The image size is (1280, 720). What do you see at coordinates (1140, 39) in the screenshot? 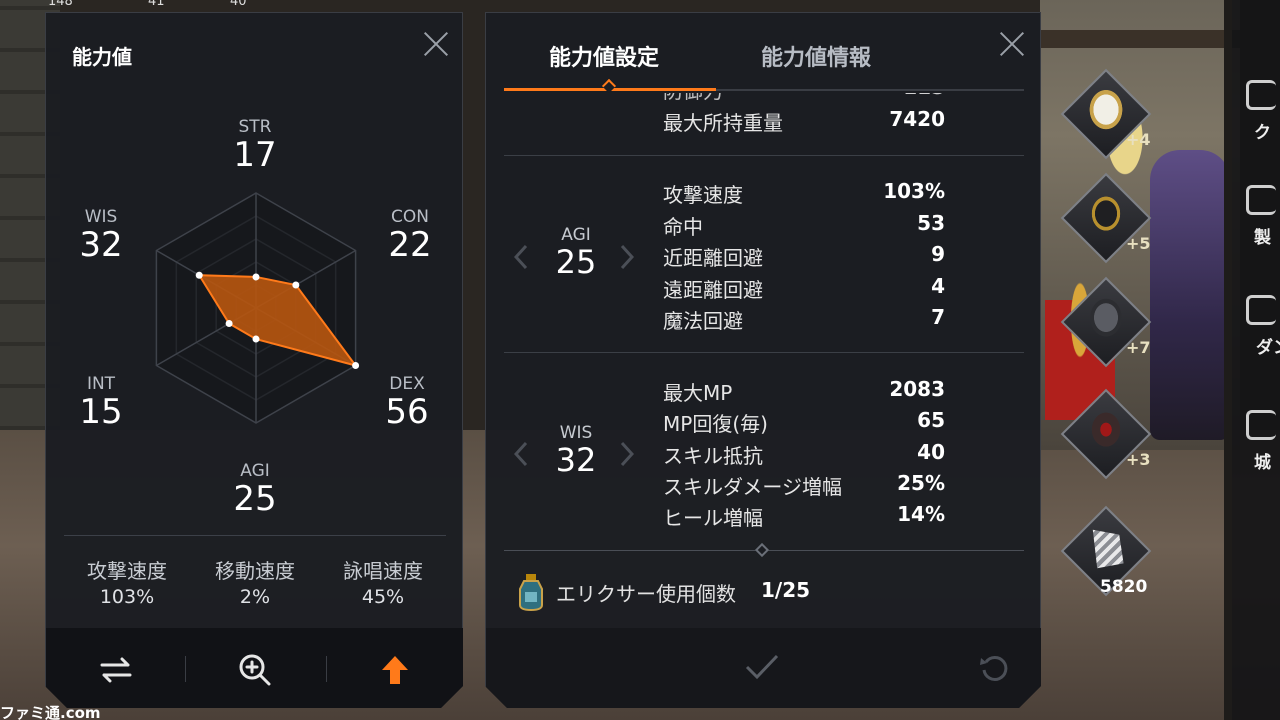
I see `wooden-beam` at bounding box center [1140, 39].